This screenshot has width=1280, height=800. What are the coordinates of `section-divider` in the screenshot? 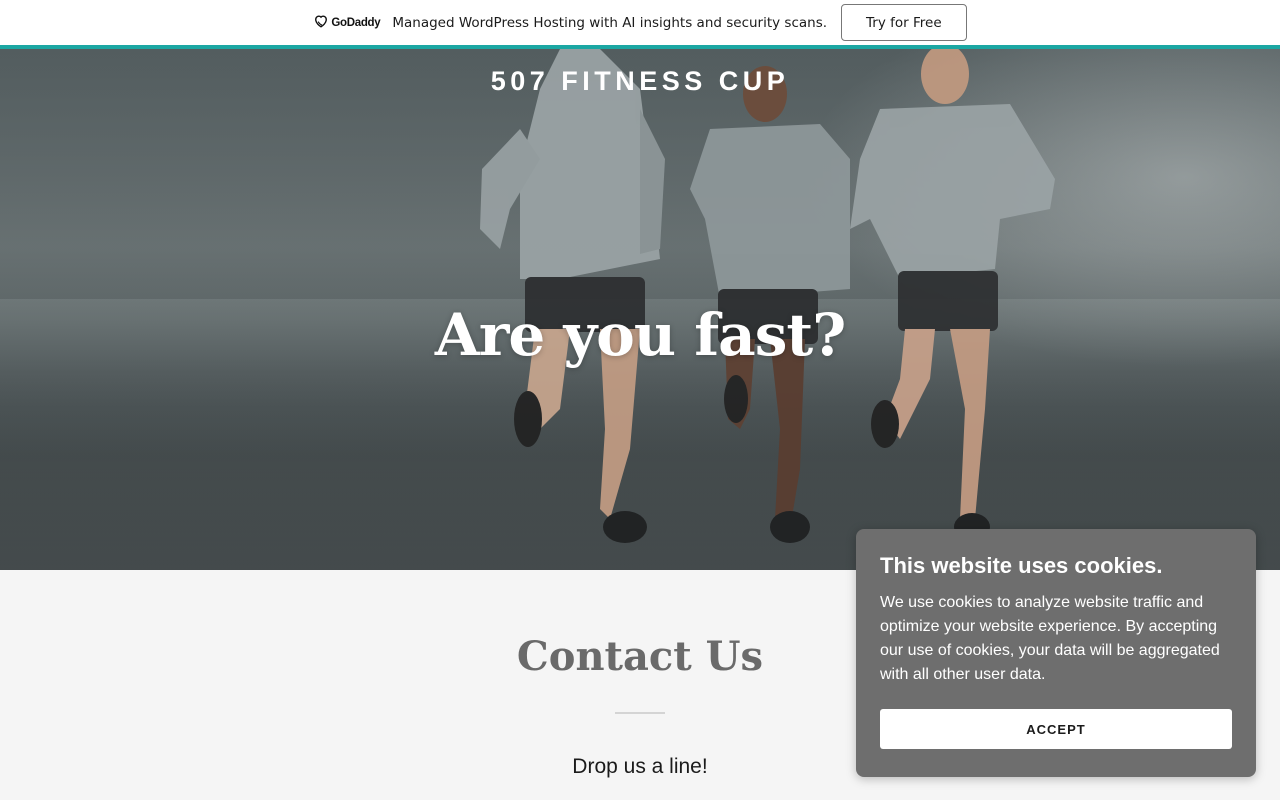 It's located at (640, 713).